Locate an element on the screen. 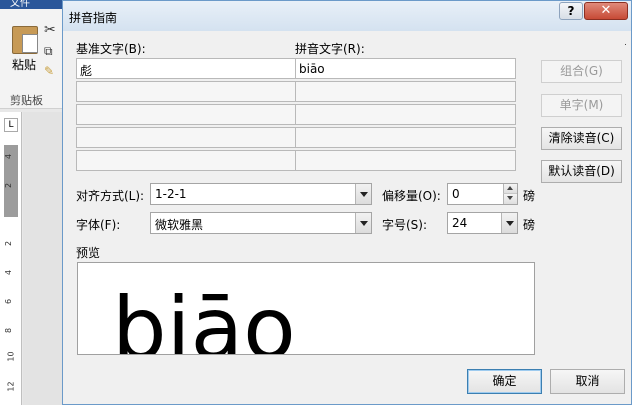 The height and width of the screenshot is (405, 632). ok-button: 确定 is located at coordinates (504, 381).